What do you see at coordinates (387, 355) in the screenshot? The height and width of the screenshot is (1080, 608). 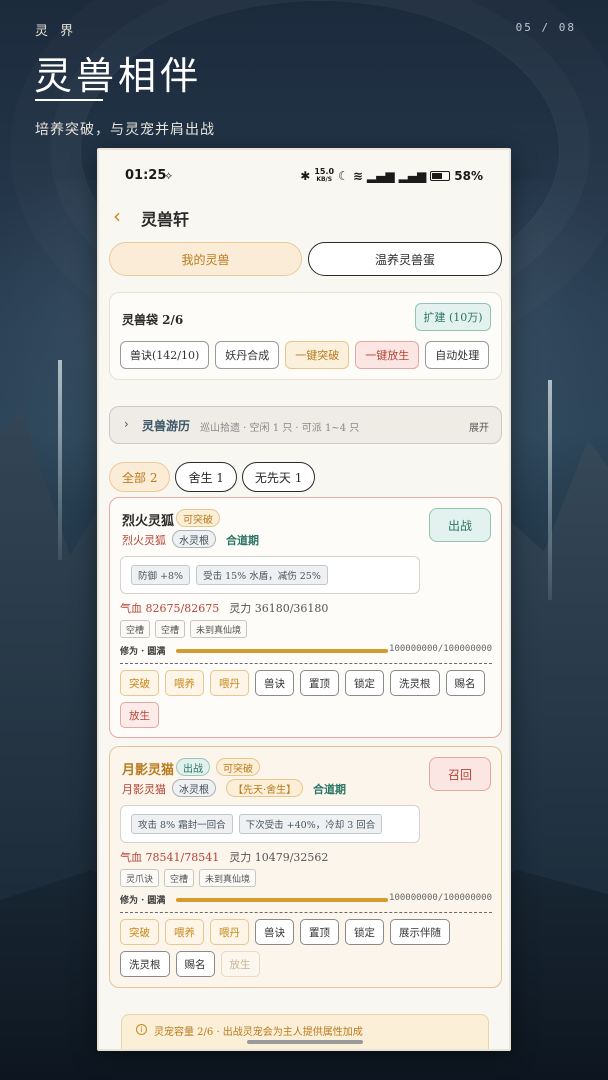 I see `release-all-button: 一键放生` at bounding box center [387, 355].